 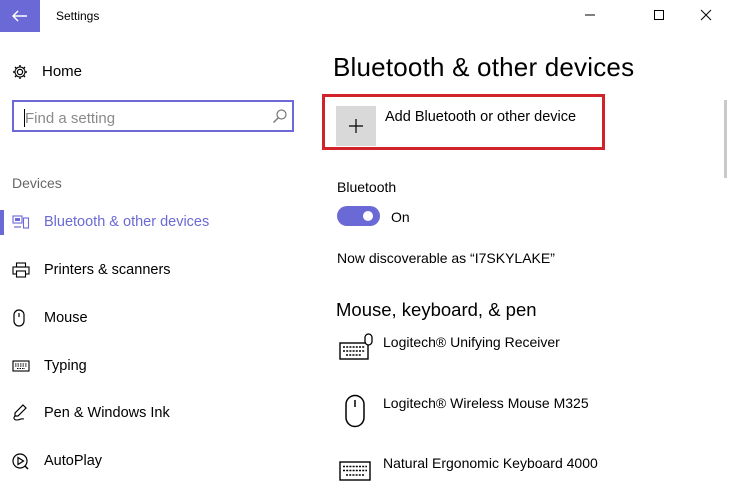 I want to click on search-placeholder: Find a setting, so click(x=70, y=118).